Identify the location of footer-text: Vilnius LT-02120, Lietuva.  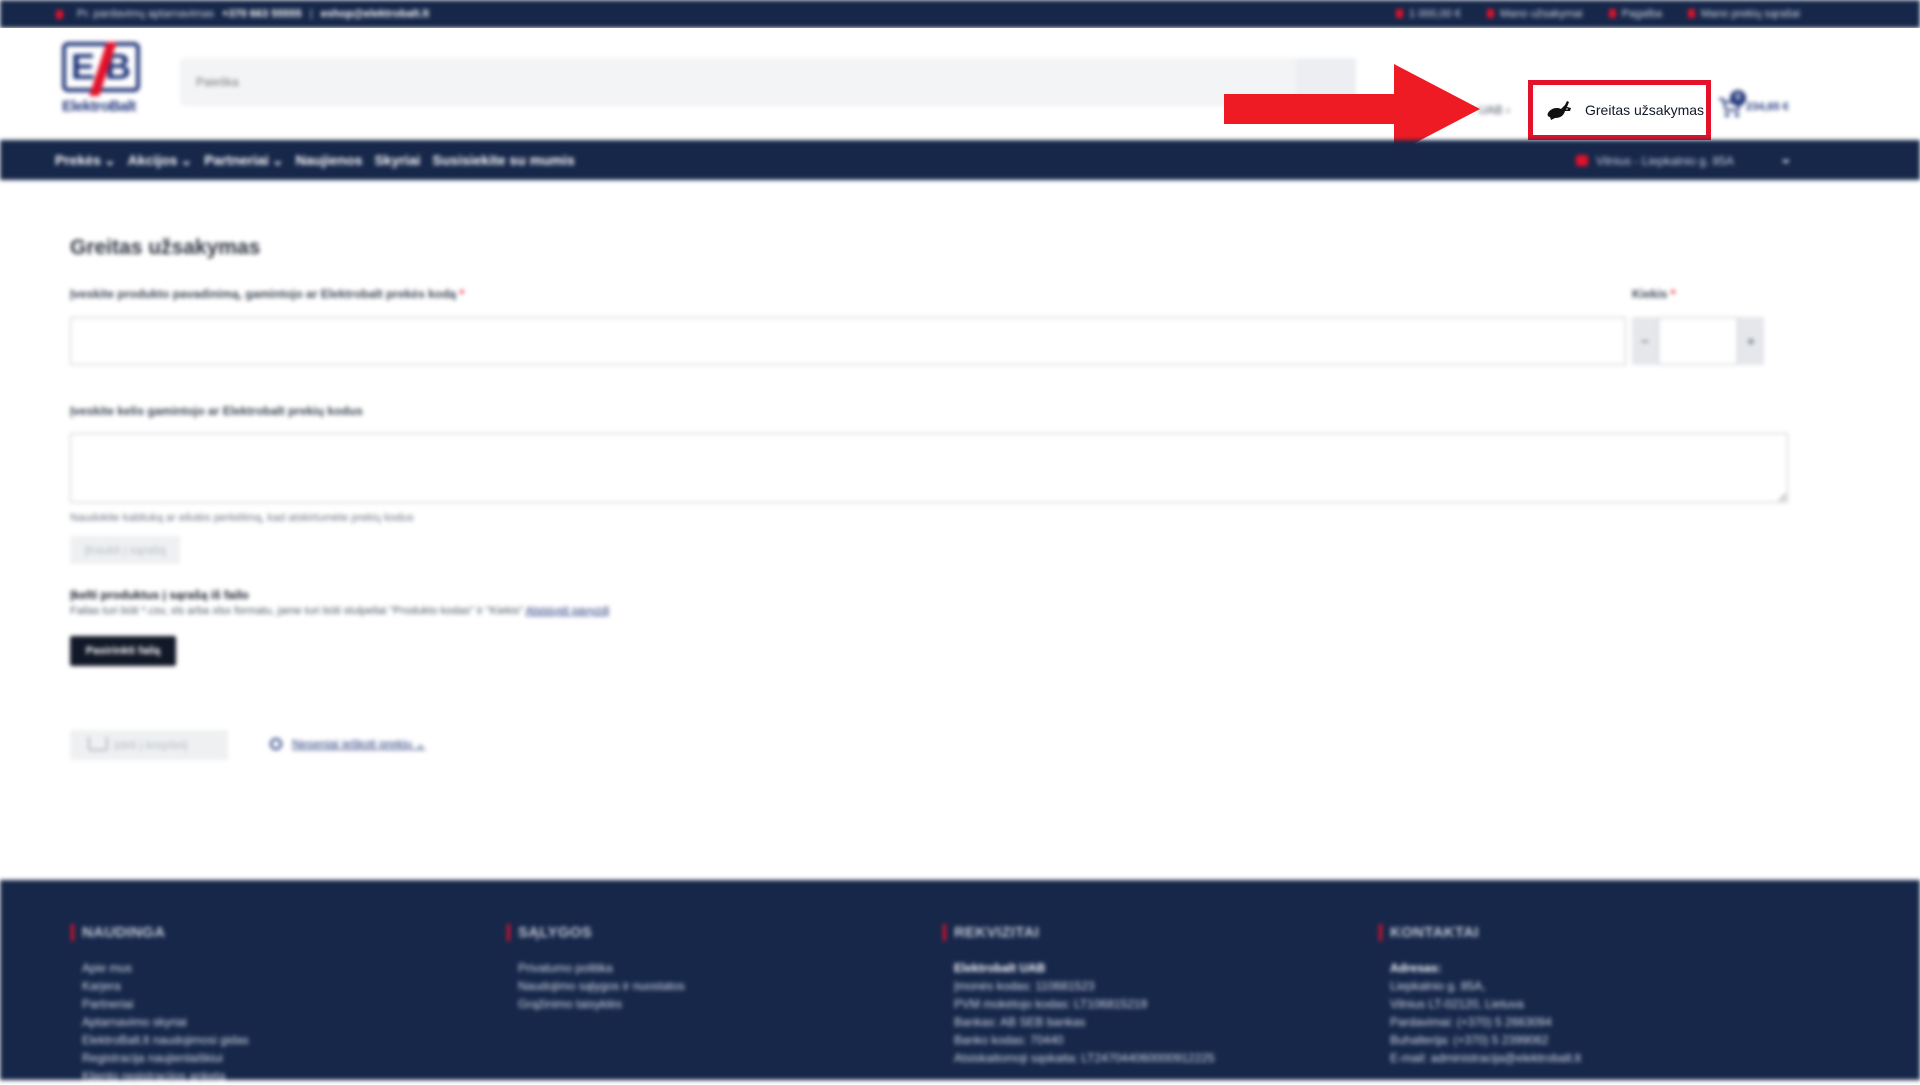
(1457, 1004).